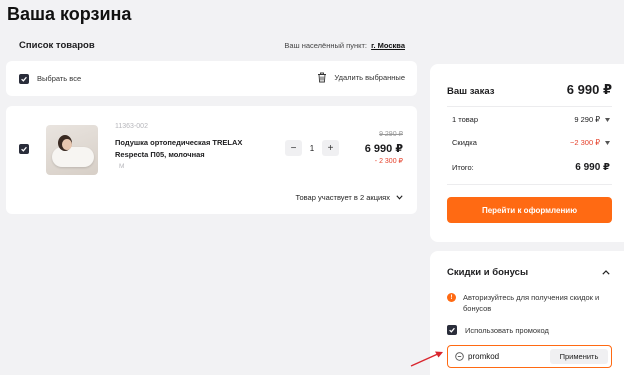  I want to click on promo-code-input, so click(513, 356).